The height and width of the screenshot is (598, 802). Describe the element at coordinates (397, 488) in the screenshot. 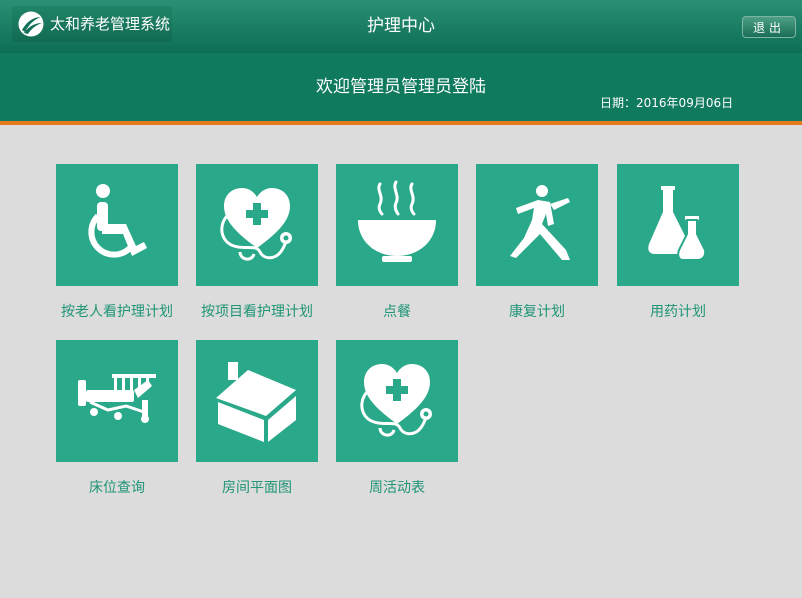

I see `tile-label-weekly-activities: 周活动表` at that location.